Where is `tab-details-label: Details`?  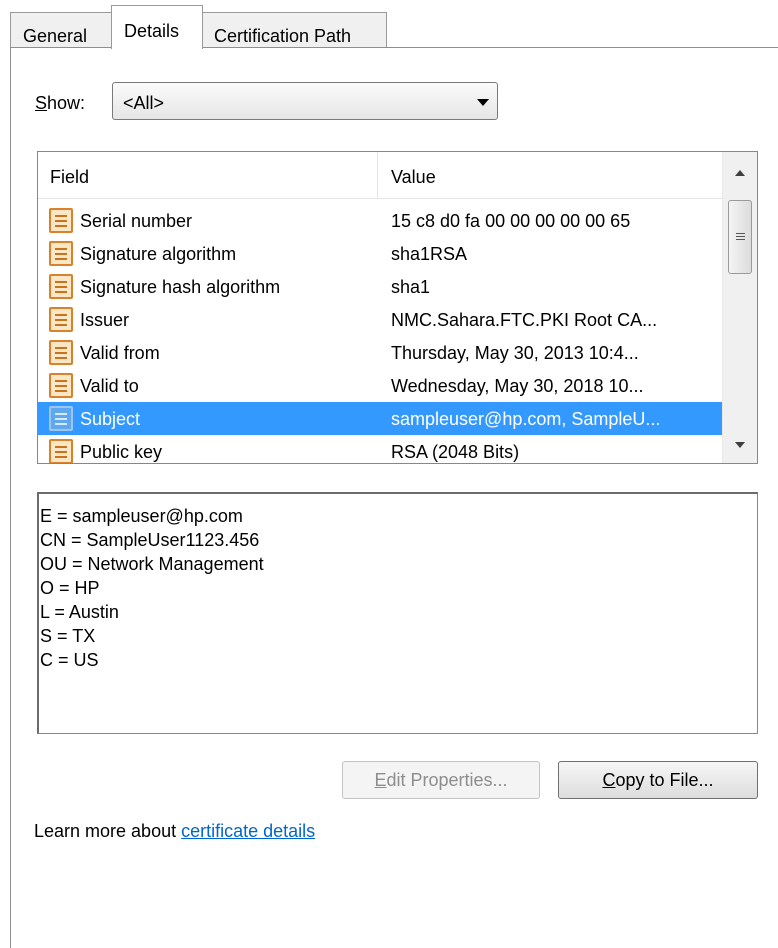 tab-details-label: Details is located at coordinates (152, 31).